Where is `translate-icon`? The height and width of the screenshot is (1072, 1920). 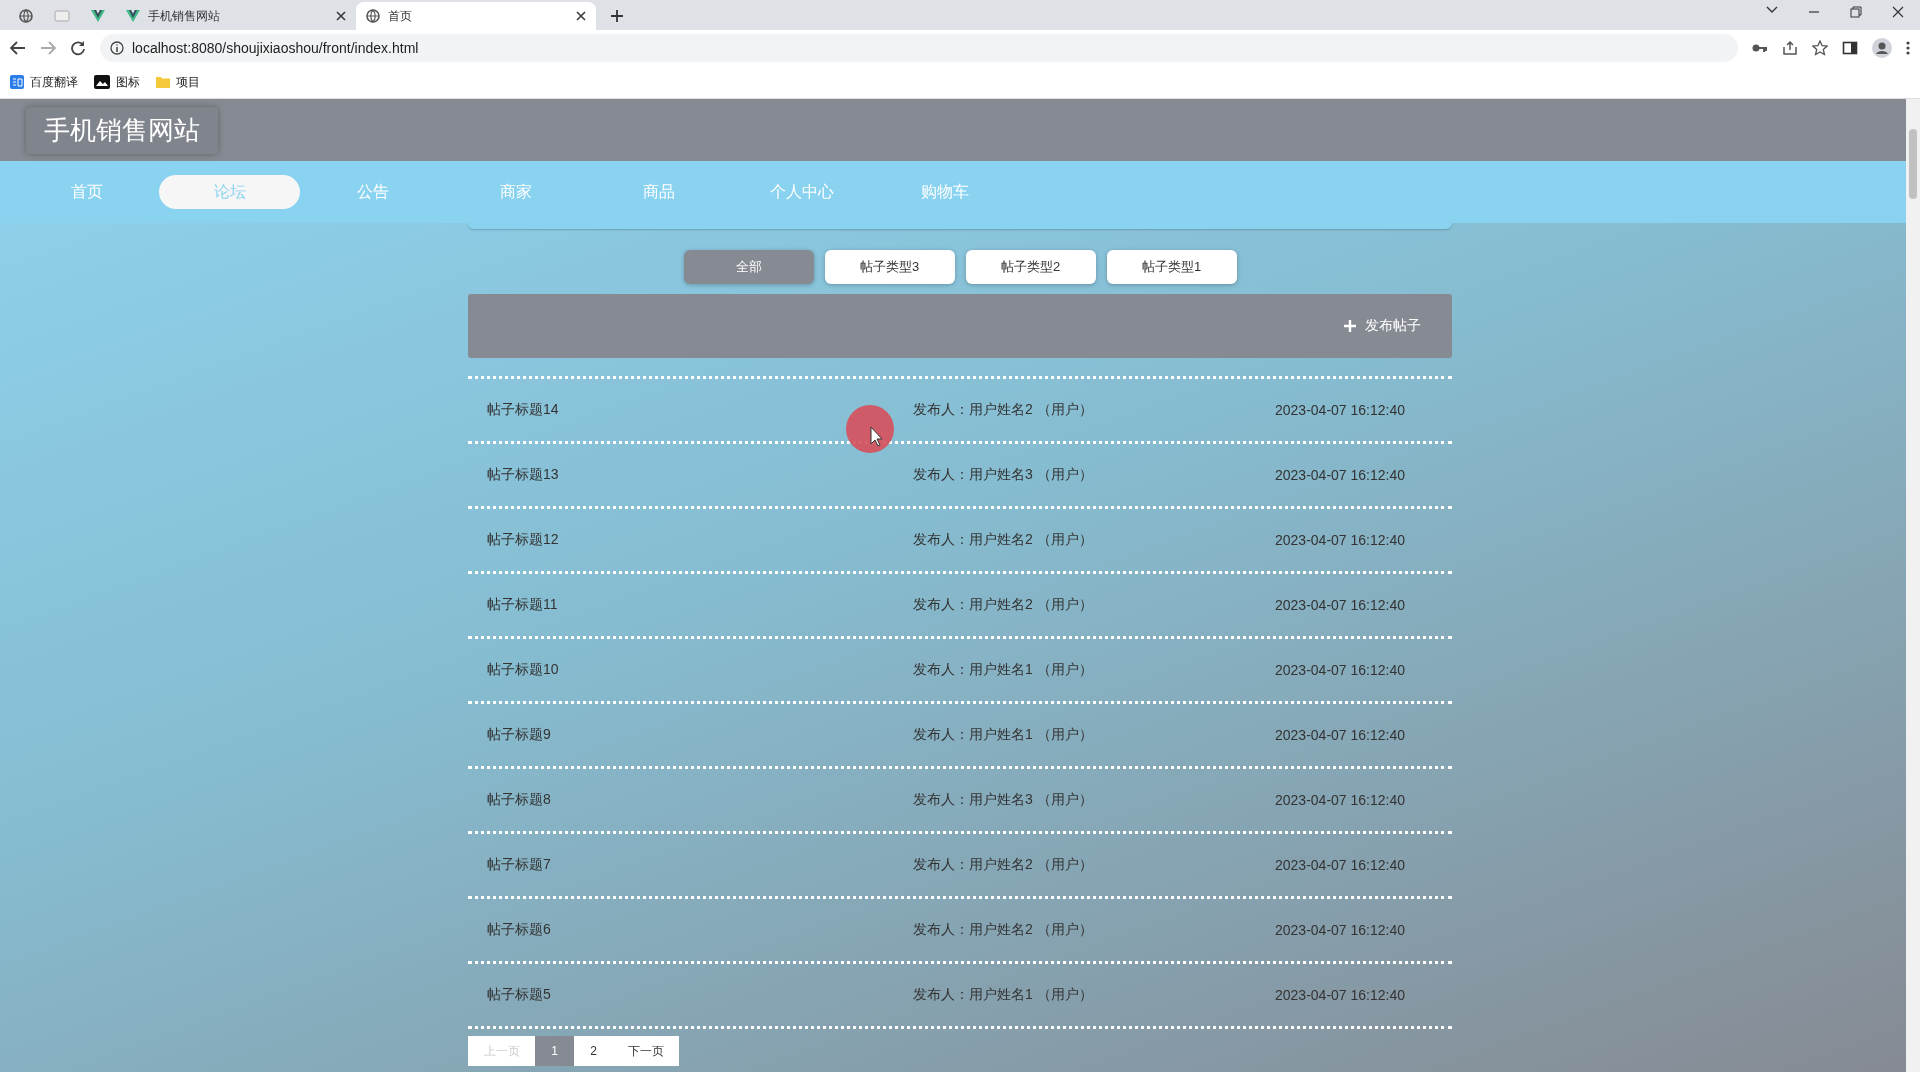
translate-icon is located at coordinates (17, 82).